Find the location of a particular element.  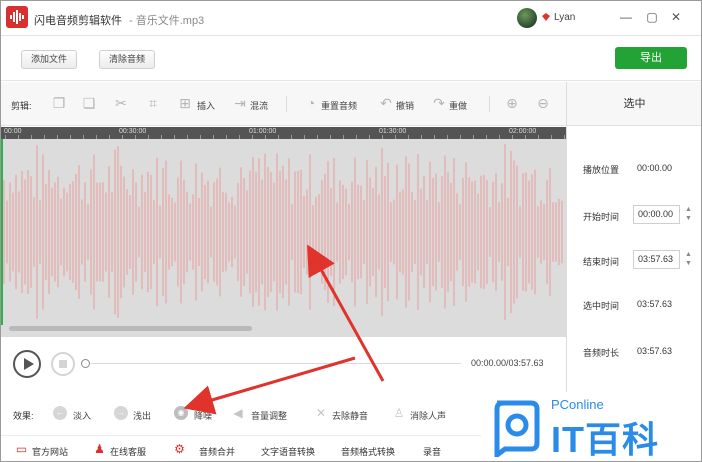

selected-time-value: 03:57.63 is located at coordinates (655, 304).